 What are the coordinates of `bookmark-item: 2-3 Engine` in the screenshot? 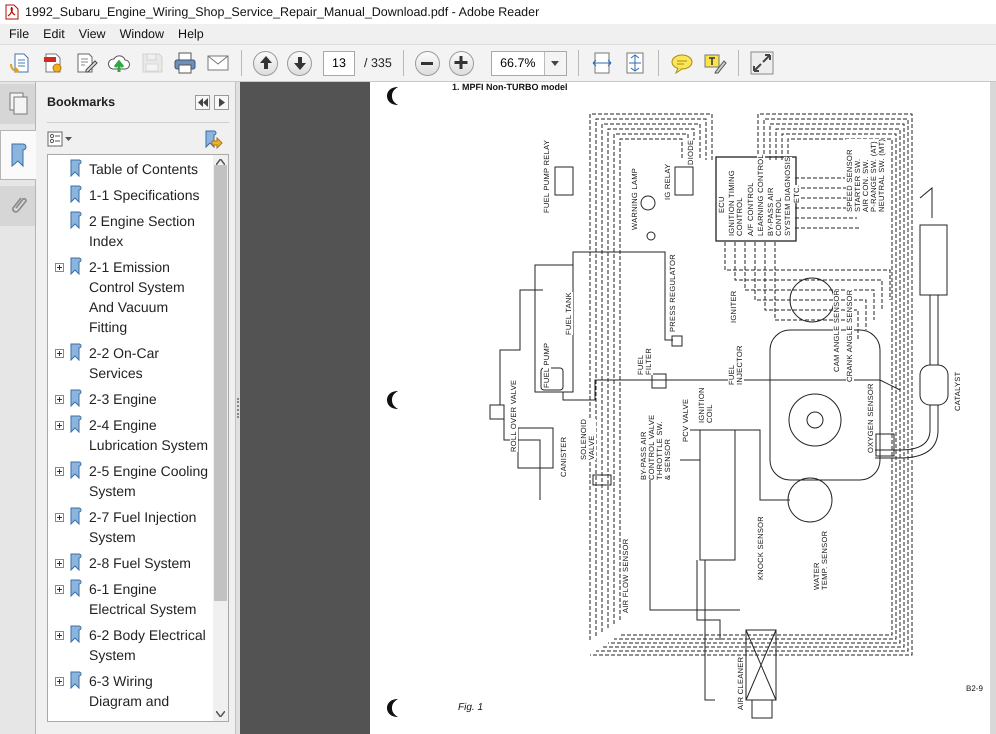 It's located at (149, 399).